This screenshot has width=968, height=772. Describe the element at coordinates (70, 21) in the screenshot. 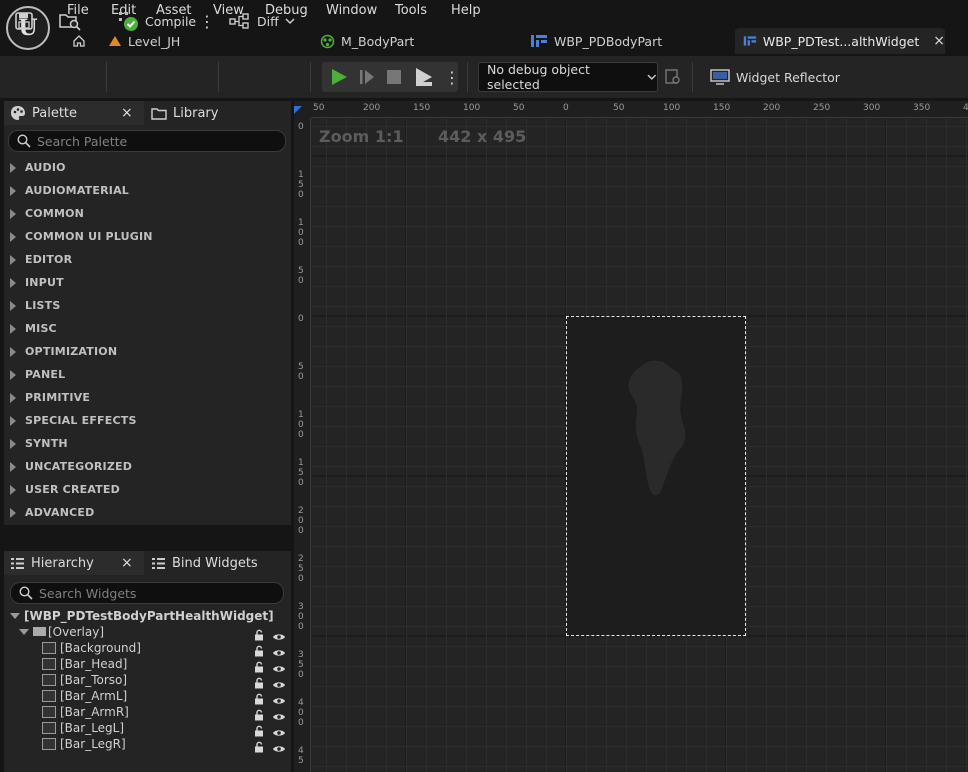

I see `browse-button` at that location.